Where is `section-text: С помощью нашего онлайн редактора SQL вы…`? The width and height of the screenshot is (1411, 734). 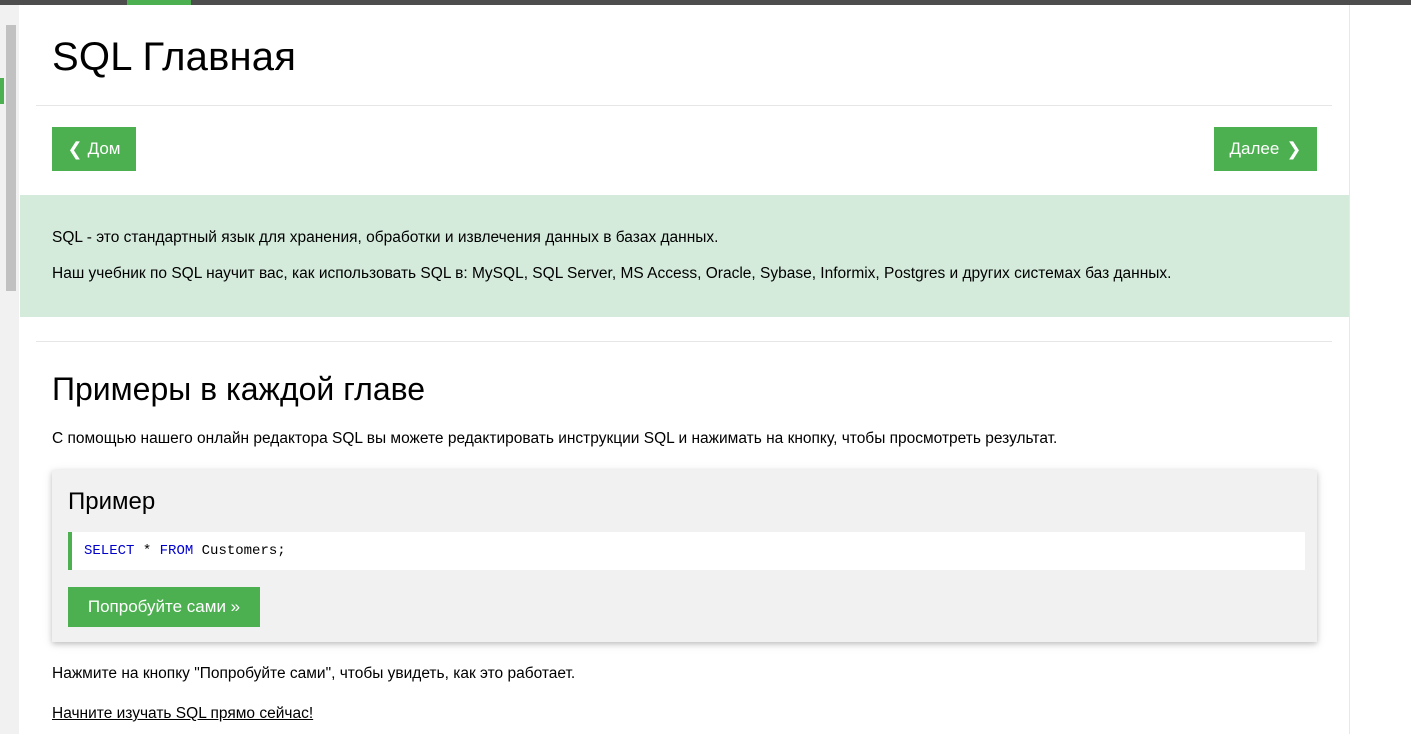
section-text: С помощью нашего онлайн редактора SQL вы… is located at coordinates (555, 438).